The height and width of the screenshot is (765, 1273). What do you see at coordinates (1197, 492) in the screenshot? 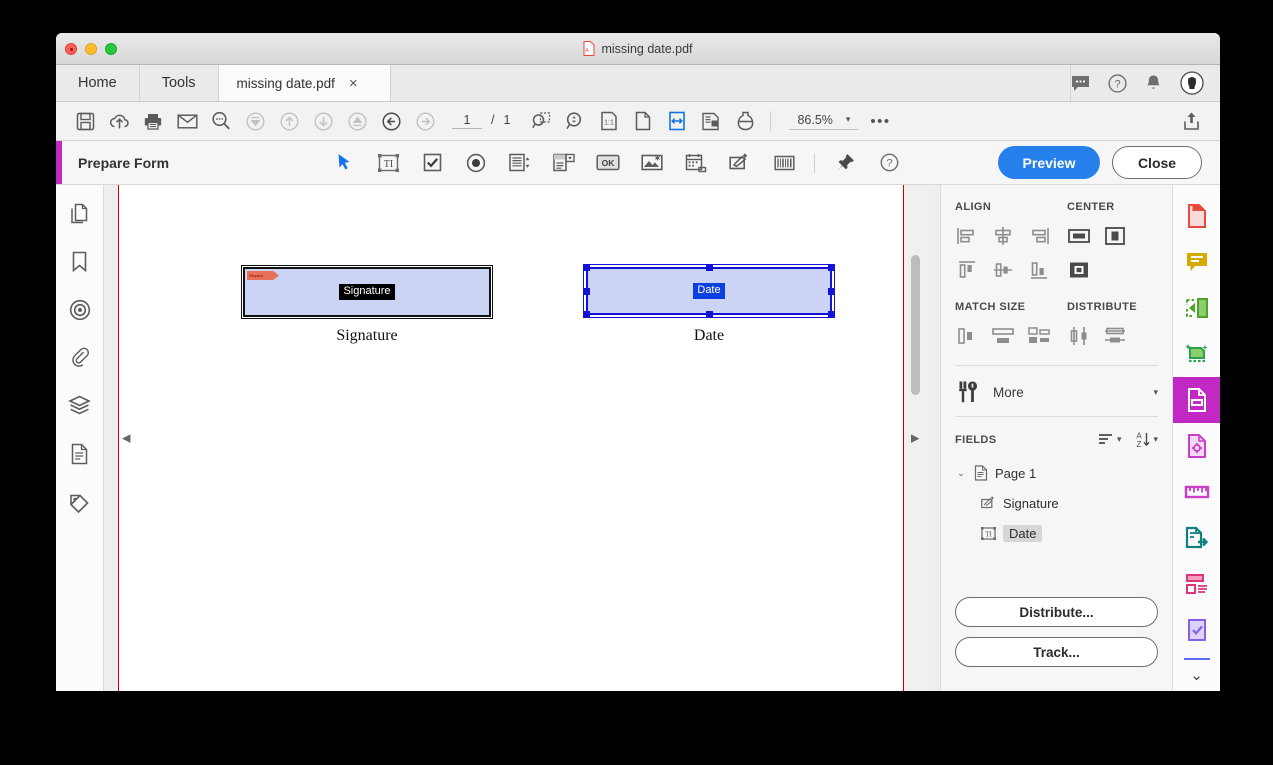
I see `measure-icon` at bounding box center [1197, 492].